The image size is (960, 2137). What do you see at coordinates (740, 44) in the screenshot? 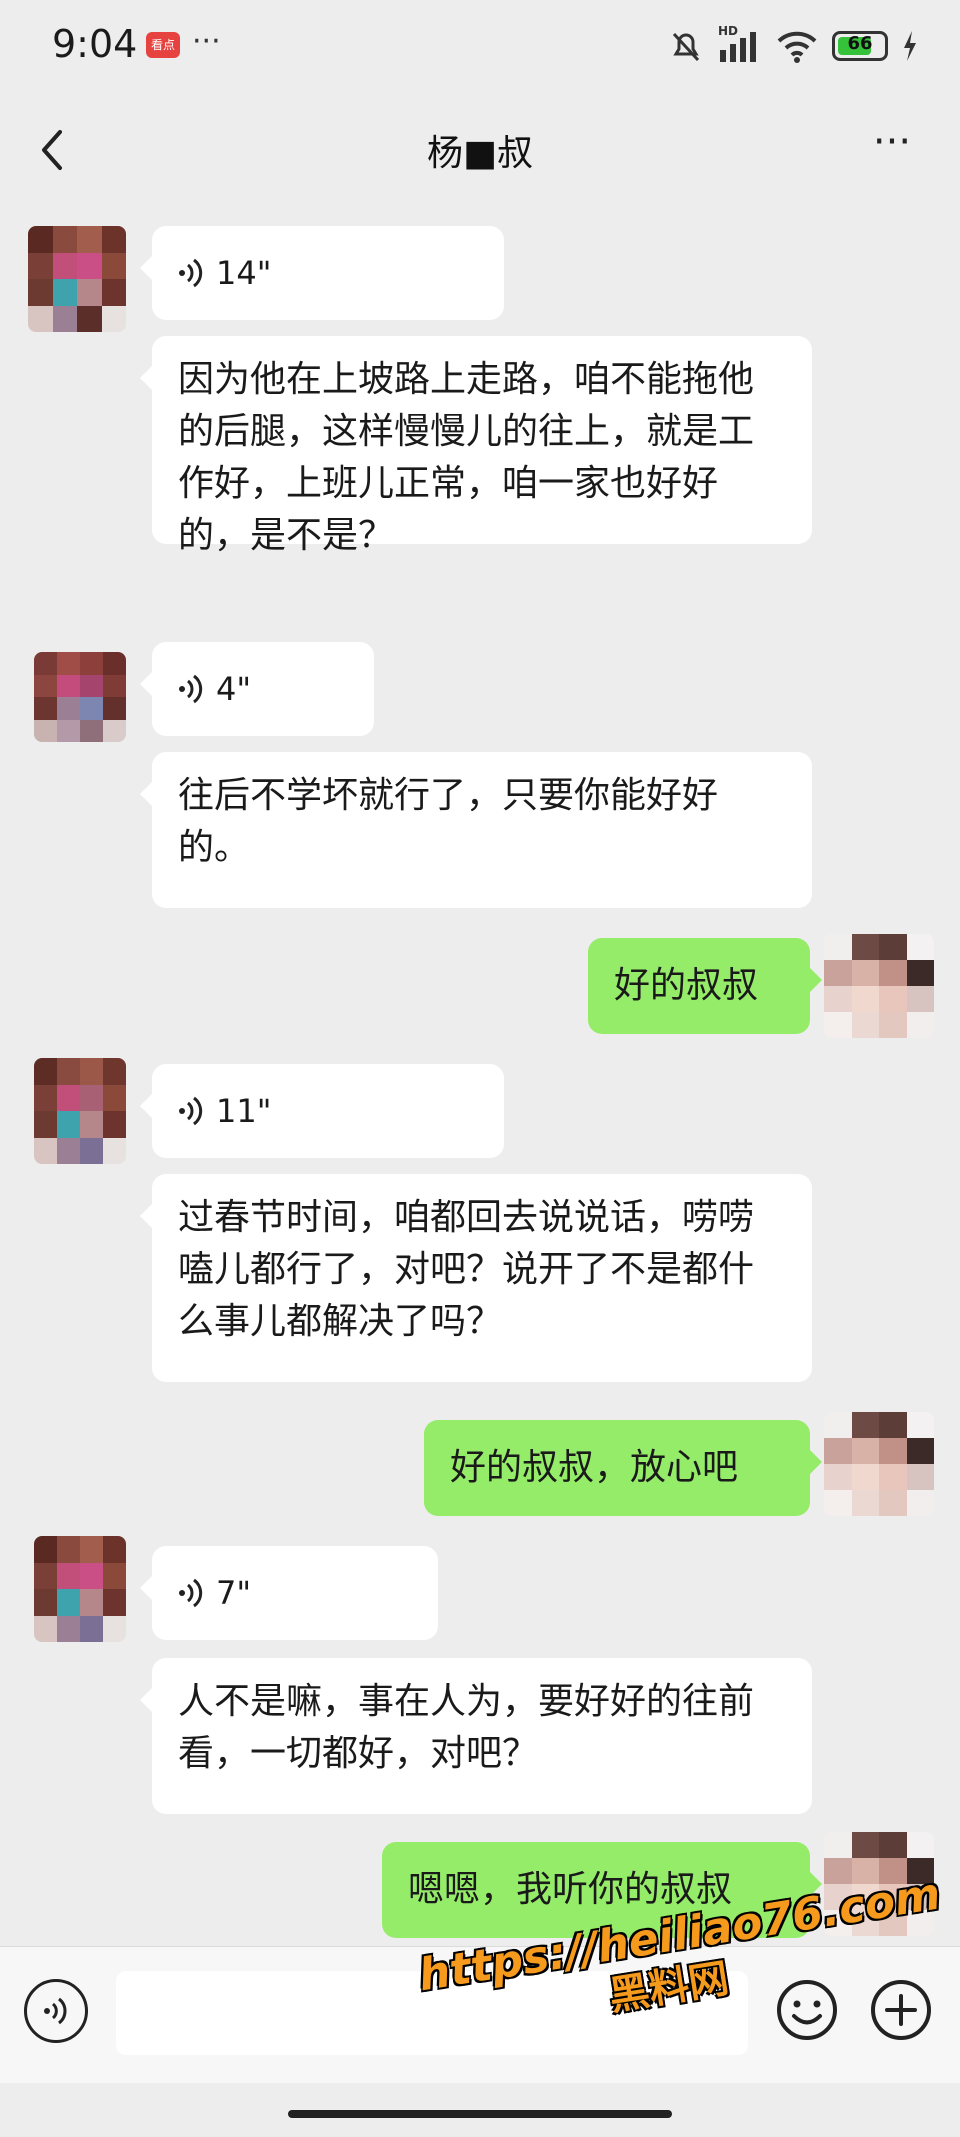
I see `signal-icon: HD` at bounding box center [740, 44].